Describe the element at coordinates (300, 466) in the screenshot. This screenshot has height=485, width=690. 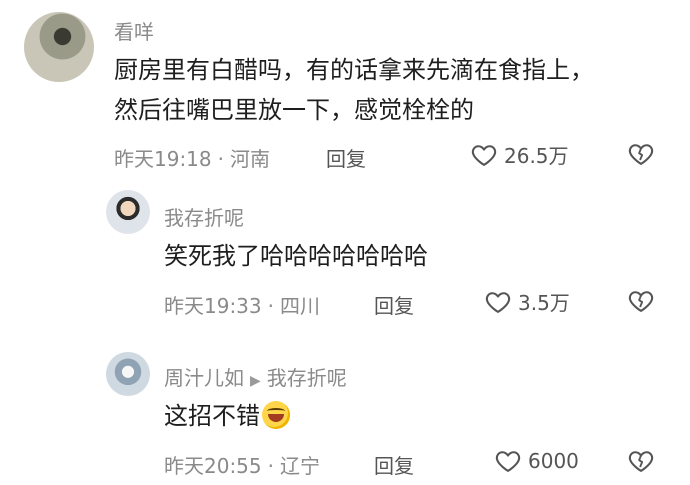
I see `reply-location: 辽宁` at that location.